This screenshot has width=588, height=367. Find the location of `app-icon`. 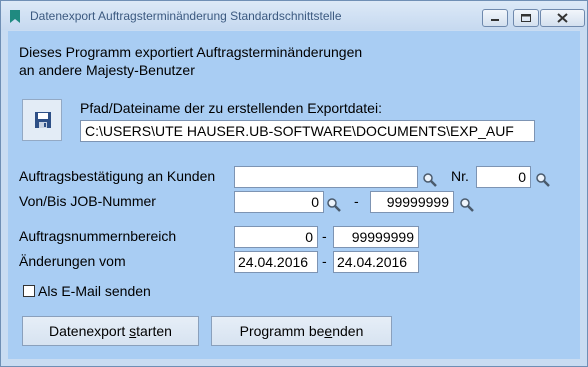

app-icon is located at coordinates (15, 16).